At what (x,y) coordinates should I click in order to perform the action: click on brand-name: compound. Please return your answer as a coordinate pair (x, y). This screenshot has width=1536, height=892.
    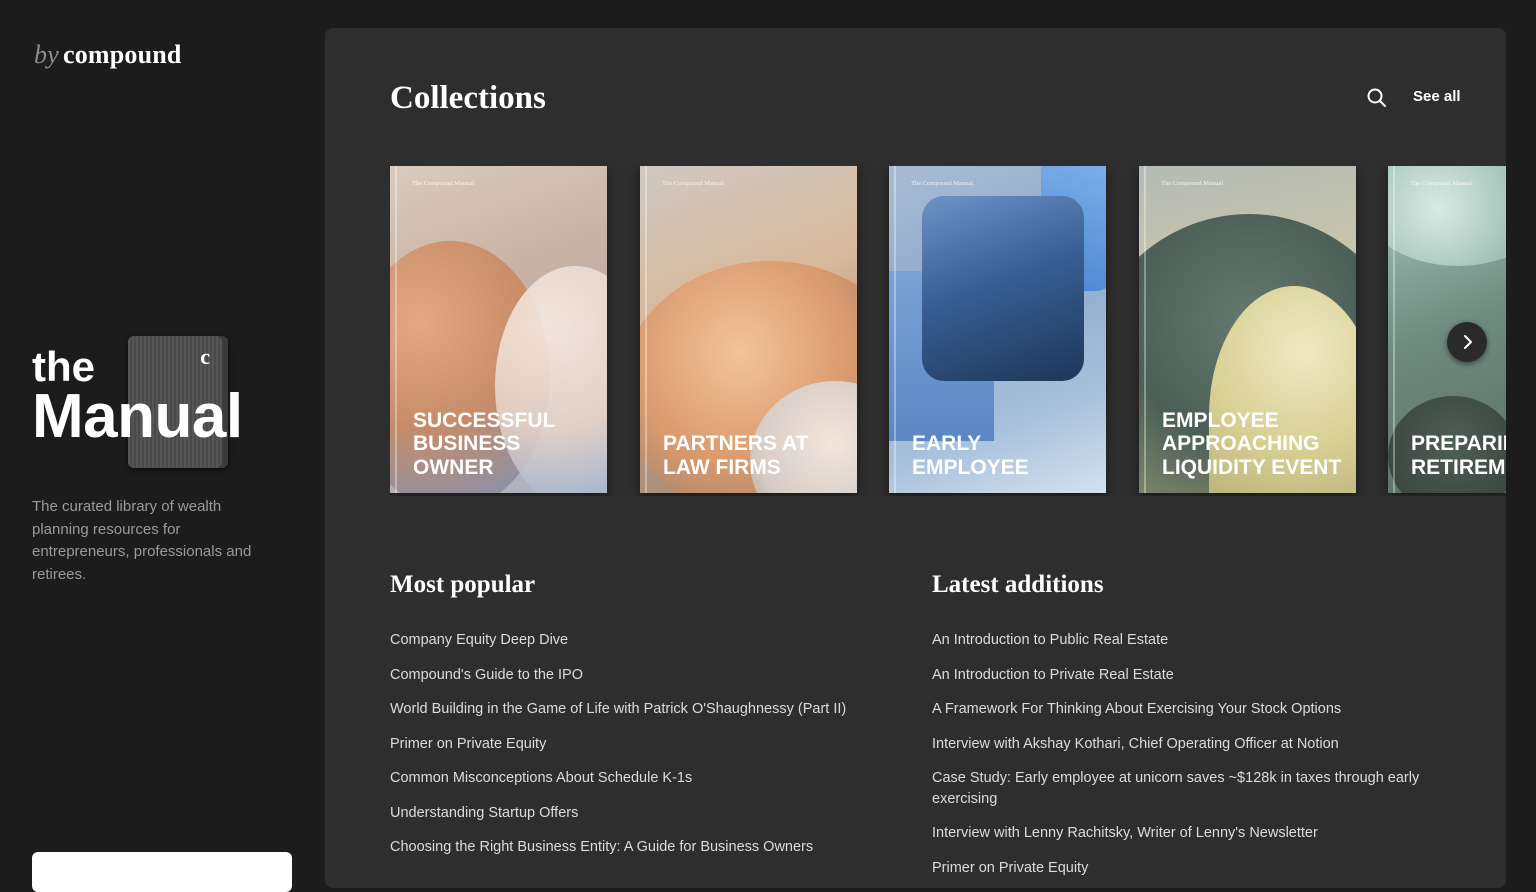
    Looking at the image, I should click on (122, 54).